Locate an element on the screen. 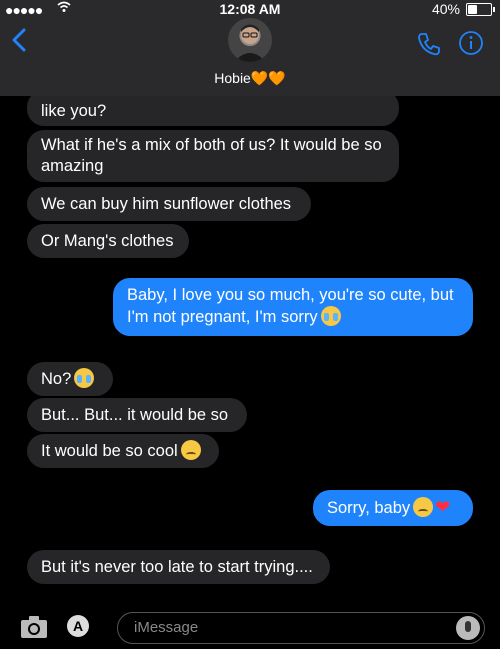 This screenshot has width=500, height=649. info-icon is located at coordinates (471, 43).